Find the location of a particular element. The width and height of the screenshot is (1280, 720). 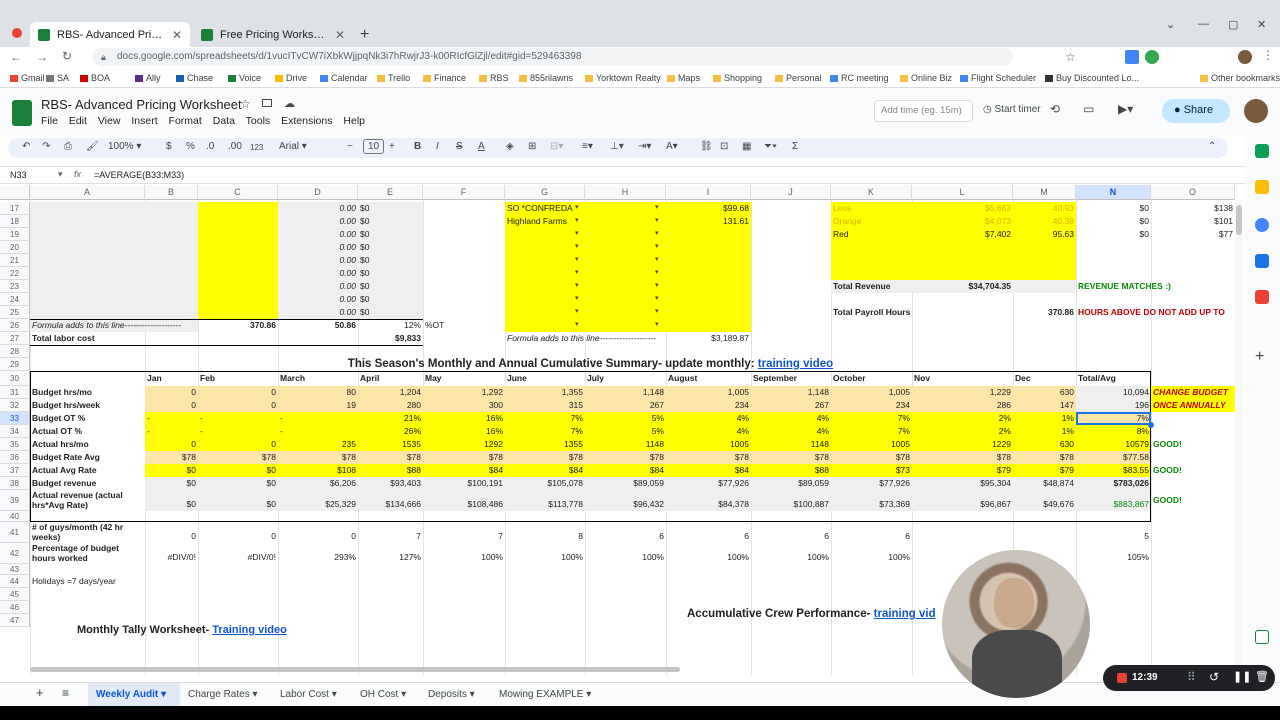

add-on-plus-icon: + is located at coordinates (1259, 357).